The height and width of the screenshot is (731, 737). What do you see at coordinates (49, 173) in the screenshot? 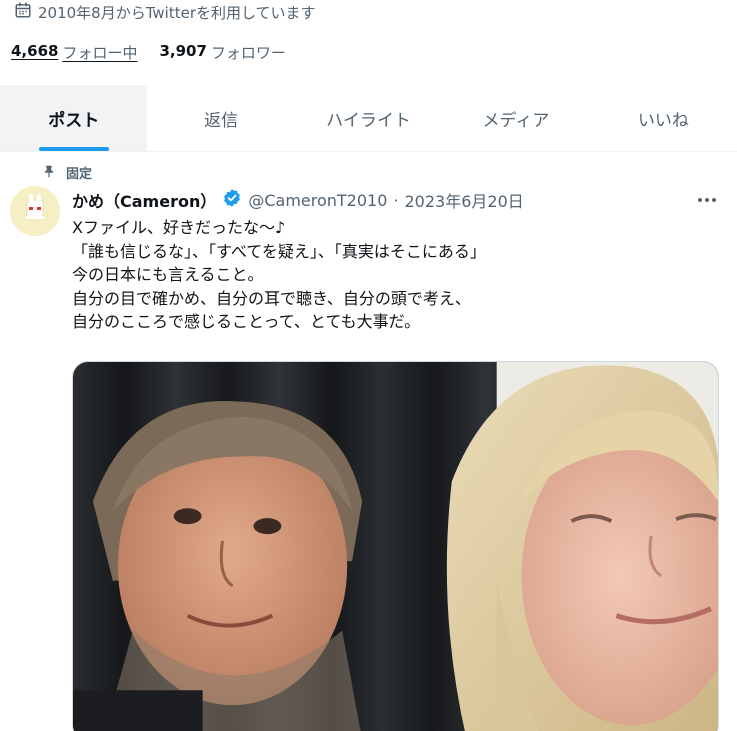
I see `pin-icon` at bounding box center [49, 173].